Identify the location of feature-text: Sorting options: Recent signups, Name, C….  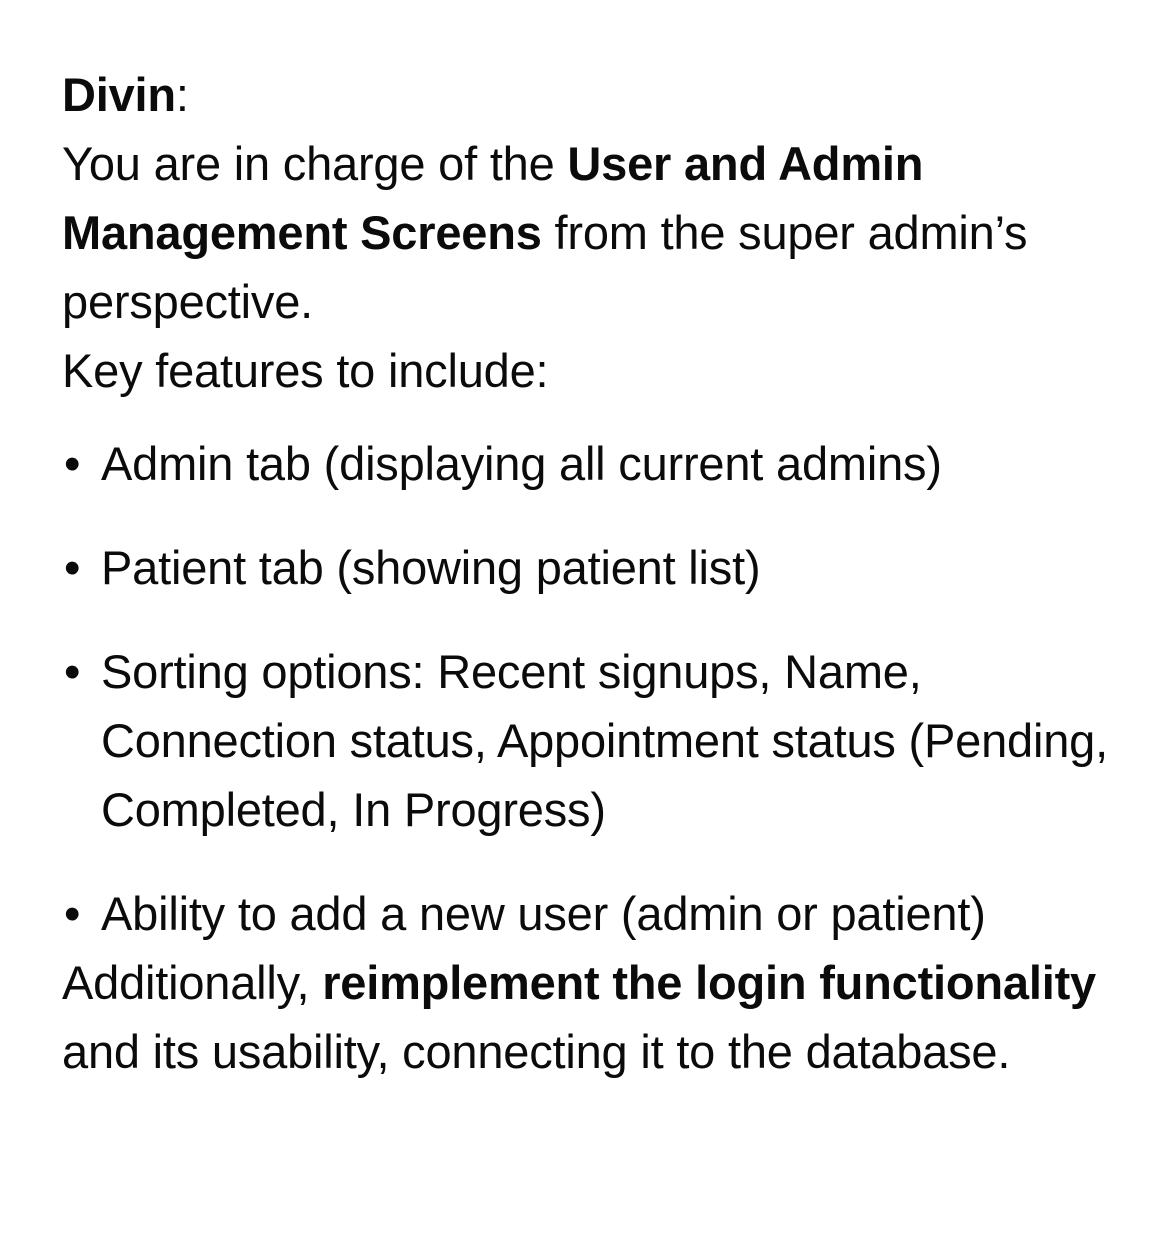
(604, 740).